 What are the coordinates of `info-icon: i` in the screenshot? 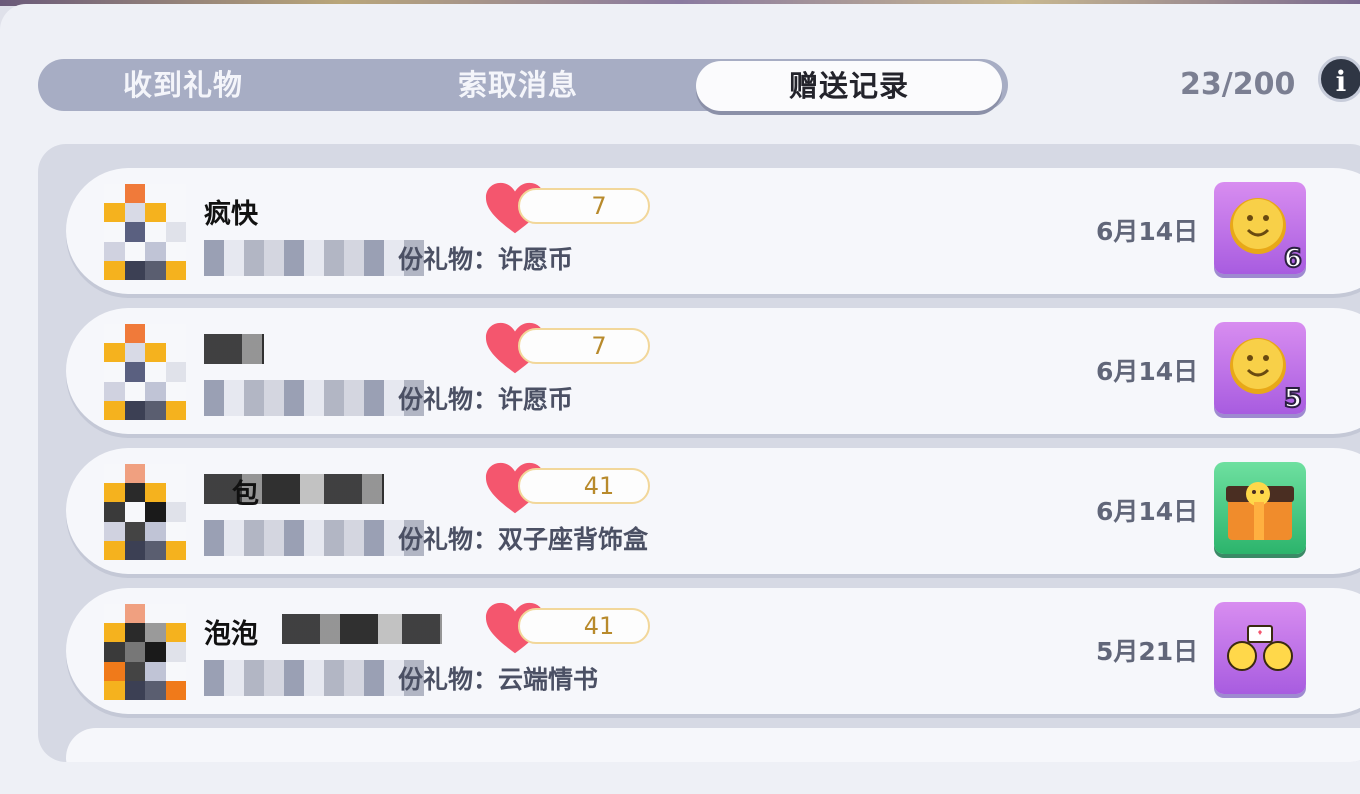 It's located at (1339, 79).